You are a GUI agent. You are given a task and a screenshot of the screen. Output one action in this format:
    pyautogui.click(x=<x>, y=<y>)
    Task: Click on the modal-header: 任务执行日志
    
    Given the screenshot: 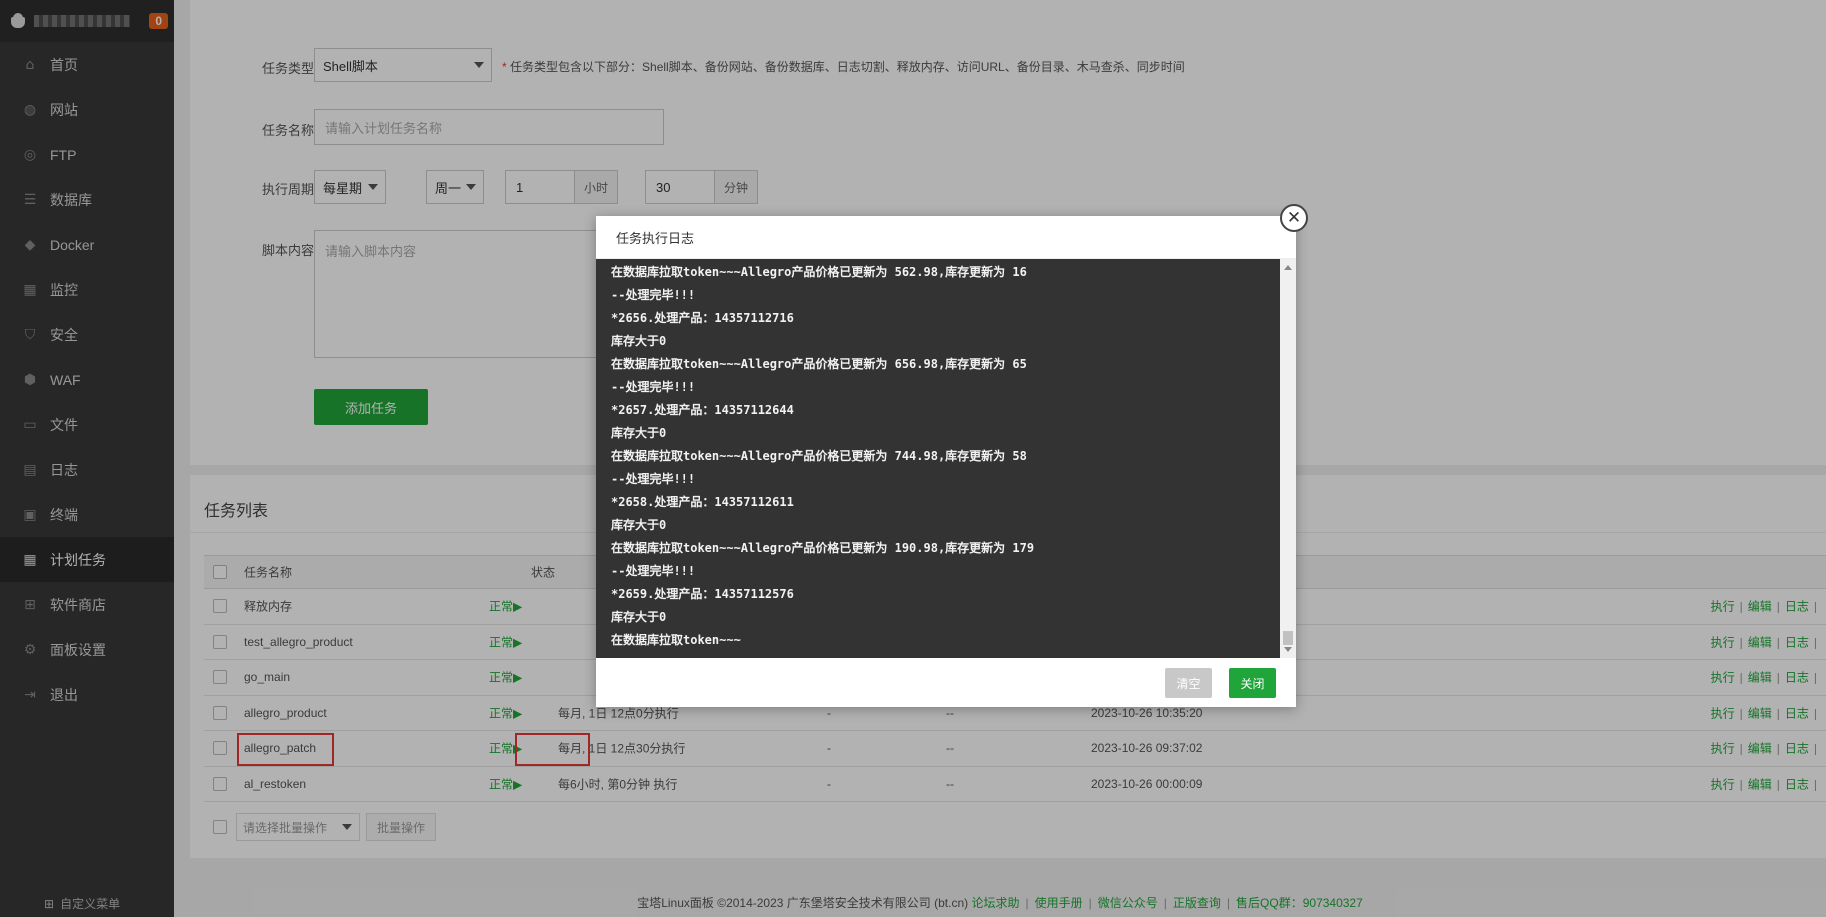 What is the action you would take?
    pyautogui.click(x=946, y=237)
    